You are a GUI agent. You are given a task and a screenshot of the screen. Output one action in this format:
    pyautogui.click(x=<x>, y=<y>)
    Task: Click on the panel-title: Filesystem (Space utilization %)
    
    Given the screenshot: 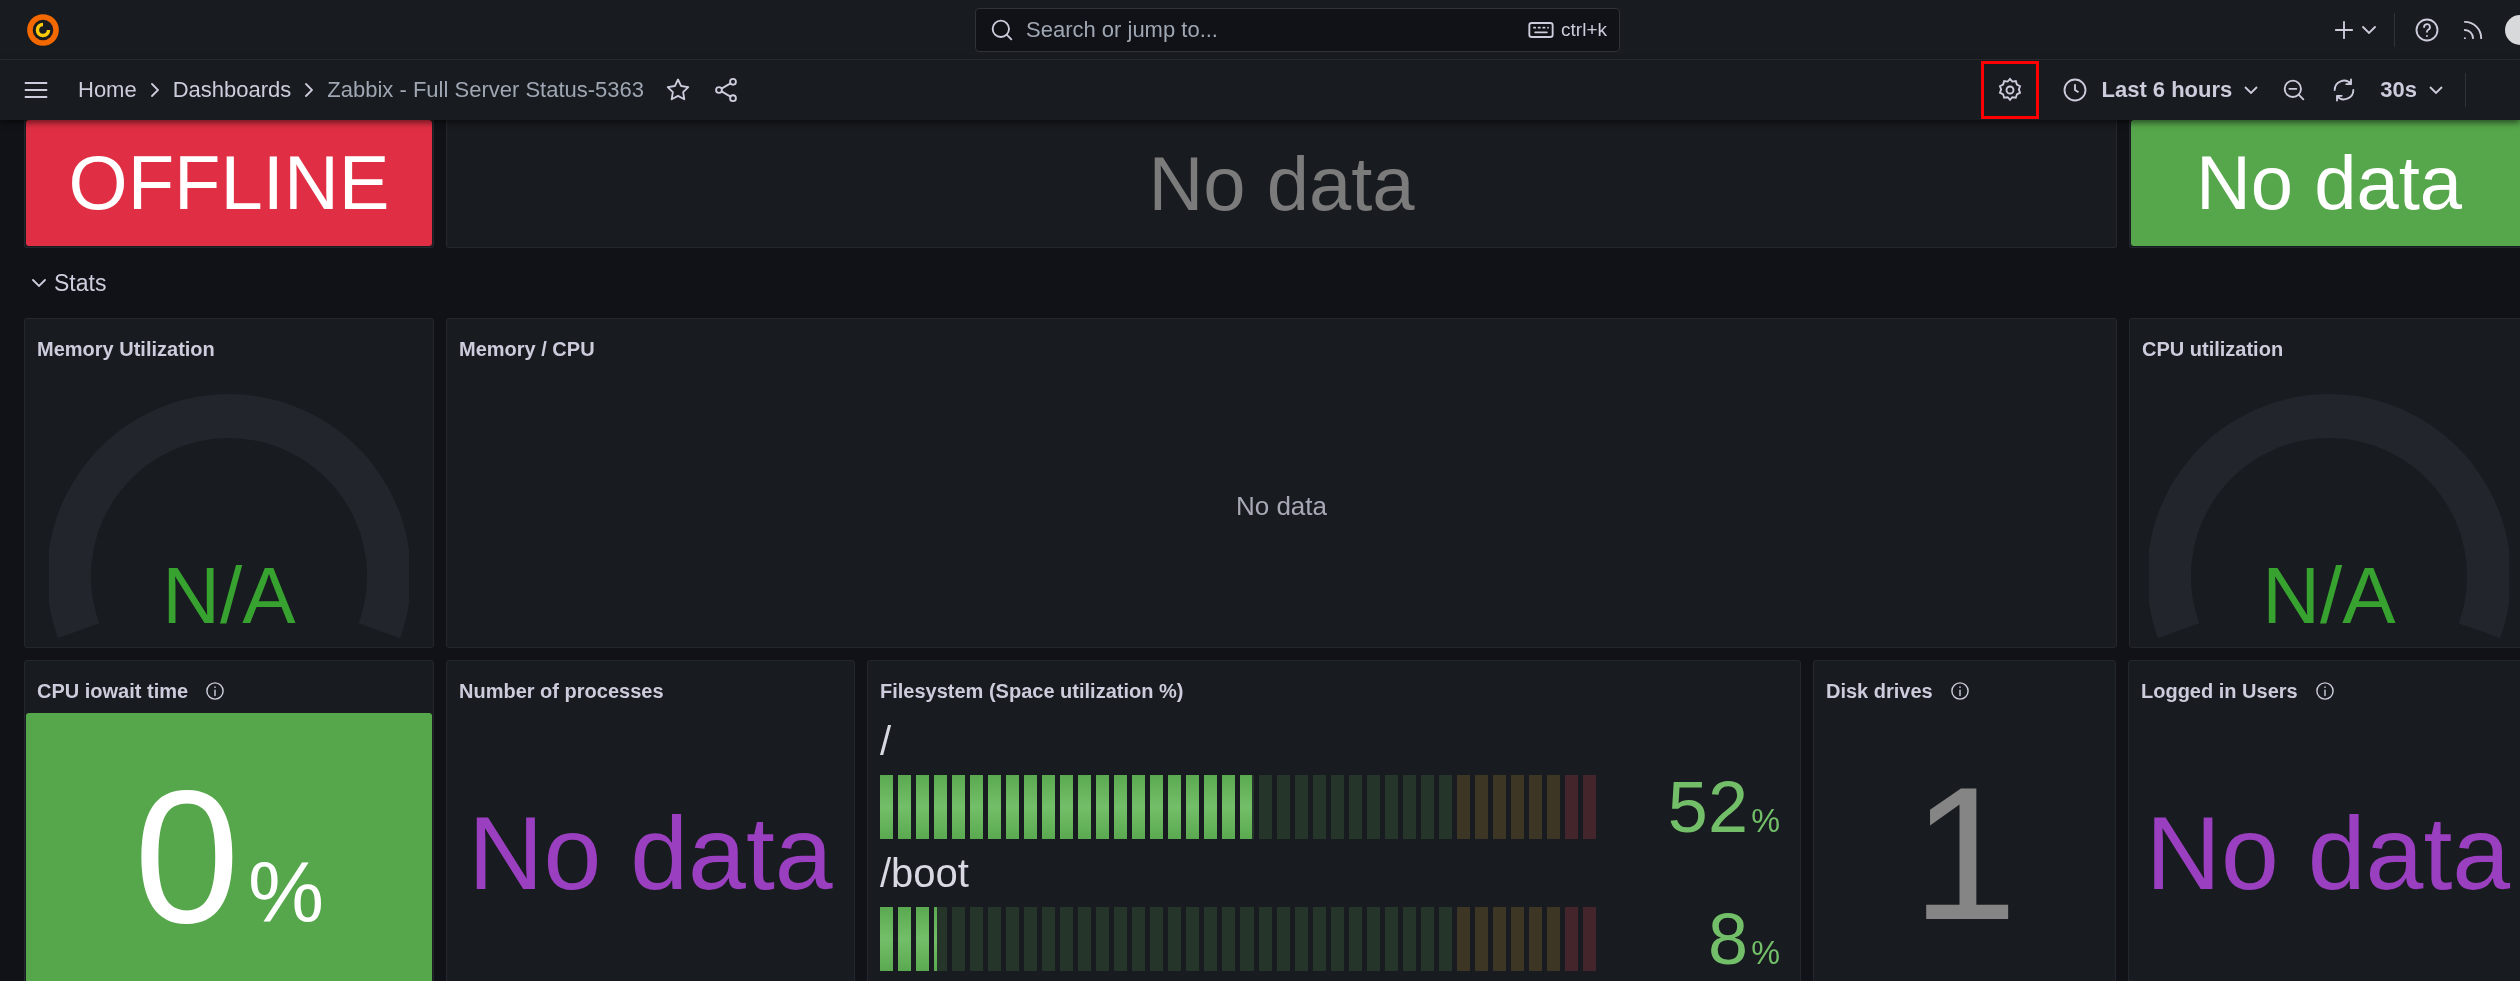 What is the action you would take?
    pyautogui.click(x=1032, y=691)
    